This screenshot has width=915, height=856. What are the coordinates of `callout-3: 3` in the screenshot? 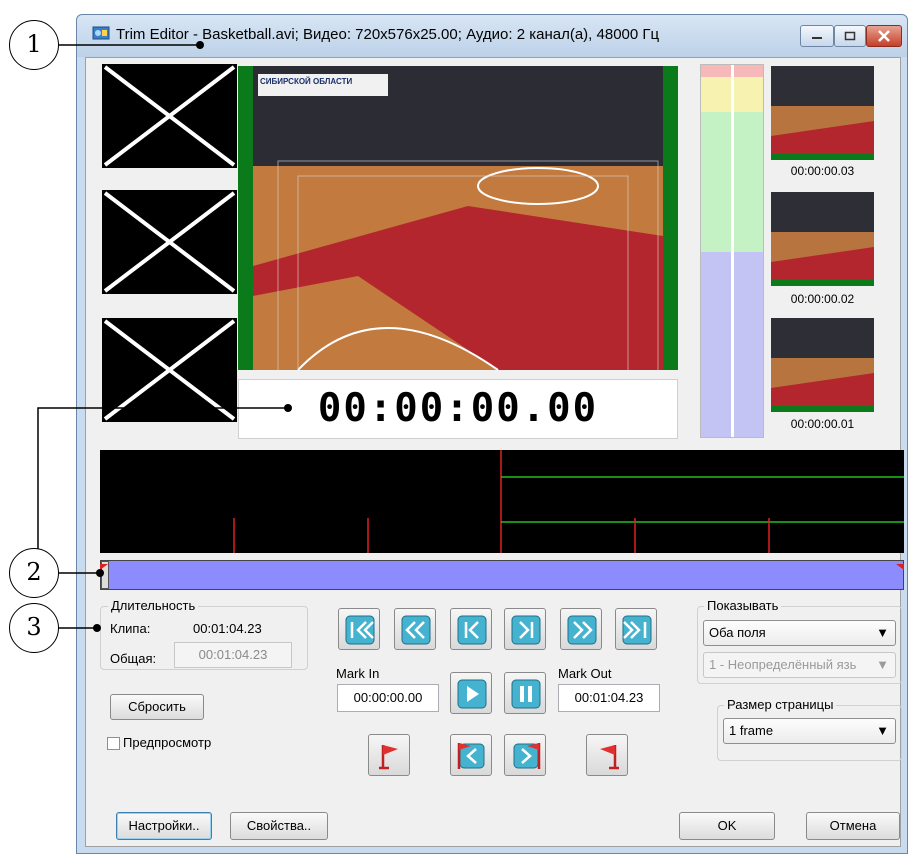 It's located at (34, 628).